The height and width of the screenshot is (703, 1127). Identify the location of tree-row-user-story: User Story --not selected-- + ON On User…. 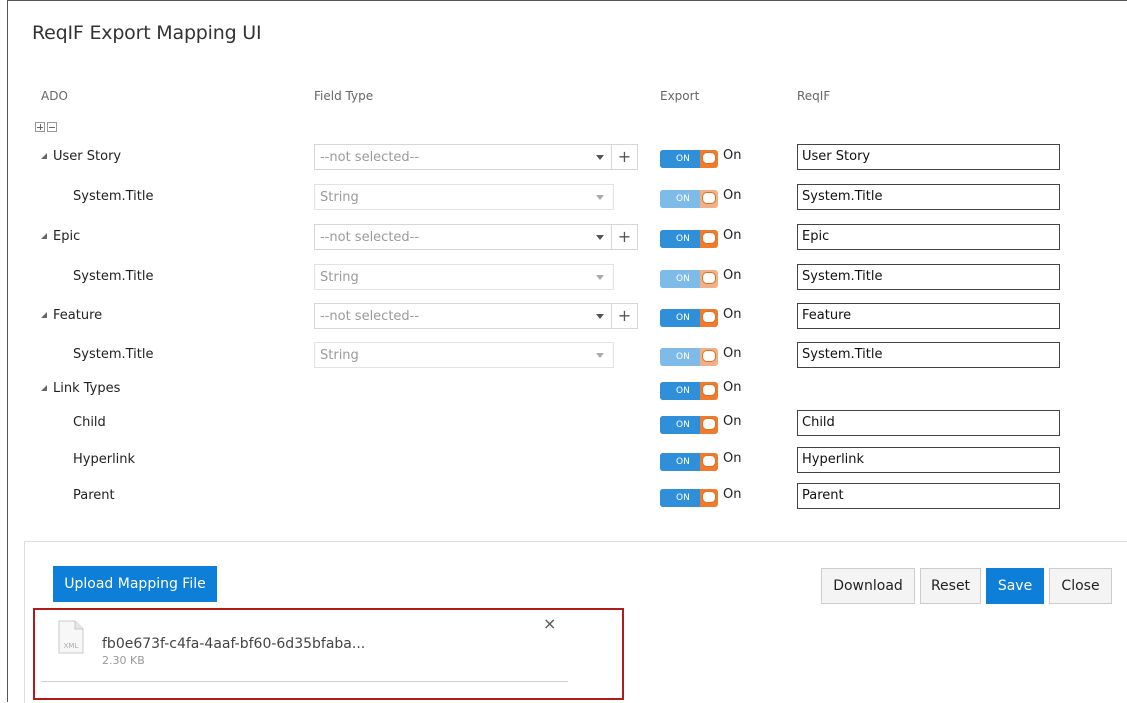
(567, 158).